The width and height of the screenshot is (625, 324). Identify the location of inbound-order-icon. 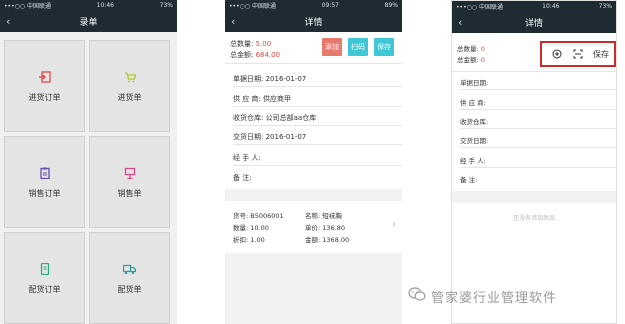
(45, 77).